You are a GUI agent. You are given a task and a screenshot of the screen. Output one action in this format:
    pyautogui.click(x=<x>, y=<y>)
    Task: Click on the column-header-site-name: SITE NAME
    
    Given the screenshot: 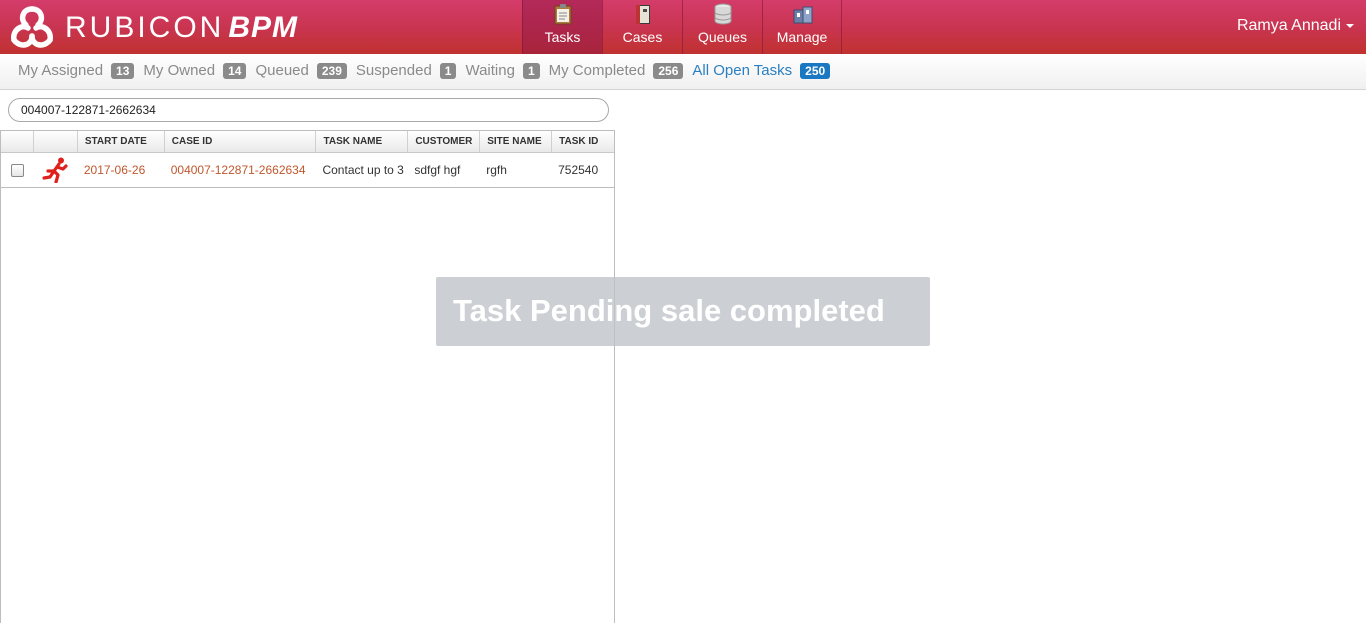 What is the action you would take?
    pyautogui.click(x=516, y=141)
    